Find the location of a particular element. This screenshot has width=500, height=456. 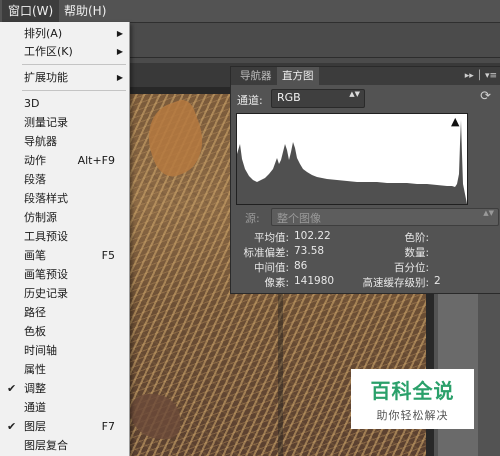

menu-item-layer-comps: 图层复合 is located at coordinates (64, 446).